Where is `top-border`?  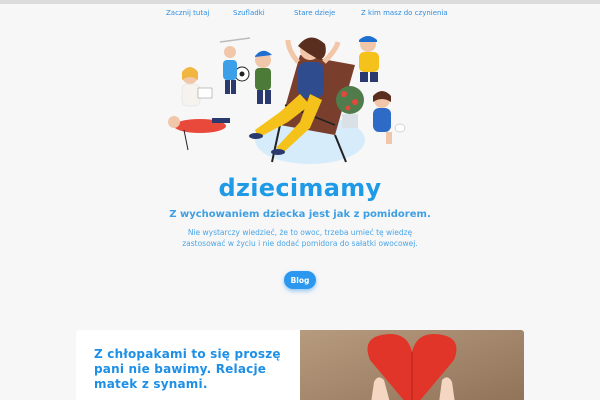
top-border is located at coordinates (300, 2).